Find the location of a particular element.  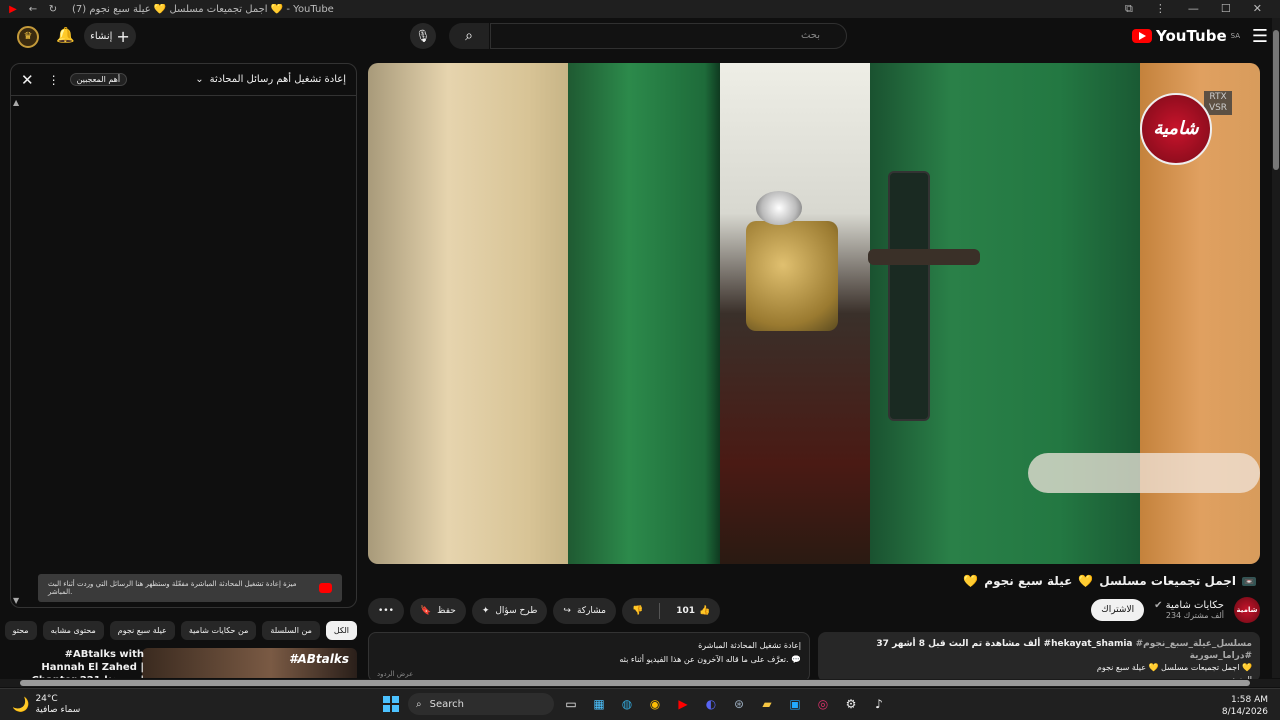

guide-menu-icon: ☰ is located at coordinates (1260, 36).